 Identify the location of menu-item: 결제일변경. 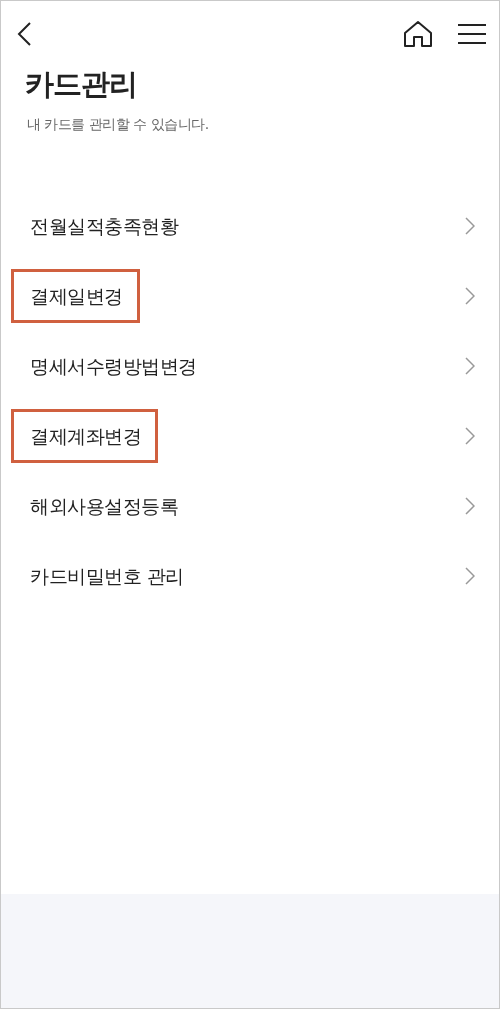
(250, 295).